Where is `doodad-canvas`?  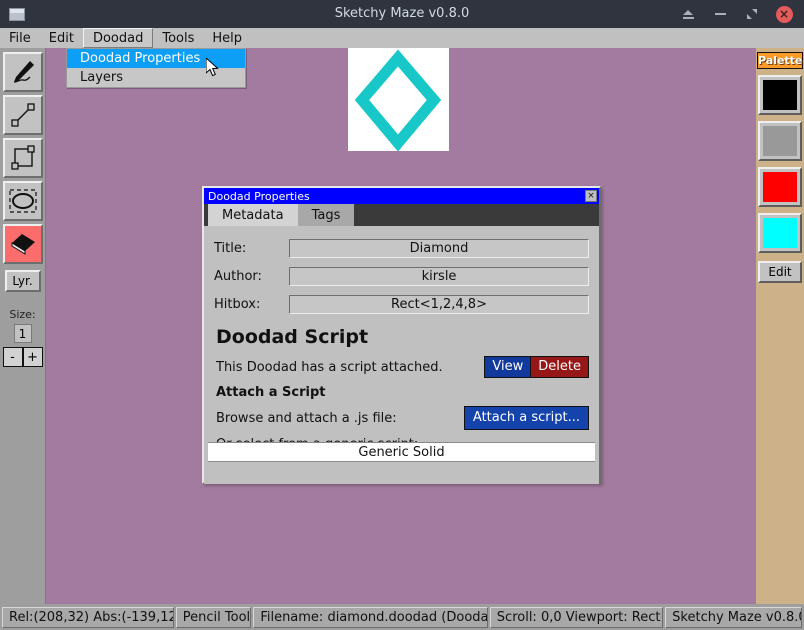
doodad-canvas is located at coordinates (398, 100).